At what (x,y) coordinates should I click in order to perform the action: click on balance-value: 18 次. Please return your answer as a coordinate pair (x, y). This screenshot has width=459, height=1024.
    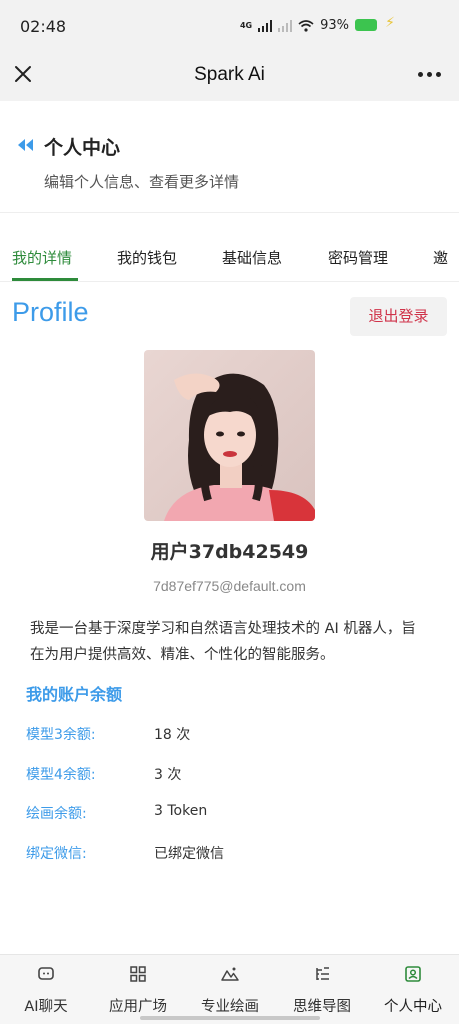
    Looking at the image, I should click on (172, 735).